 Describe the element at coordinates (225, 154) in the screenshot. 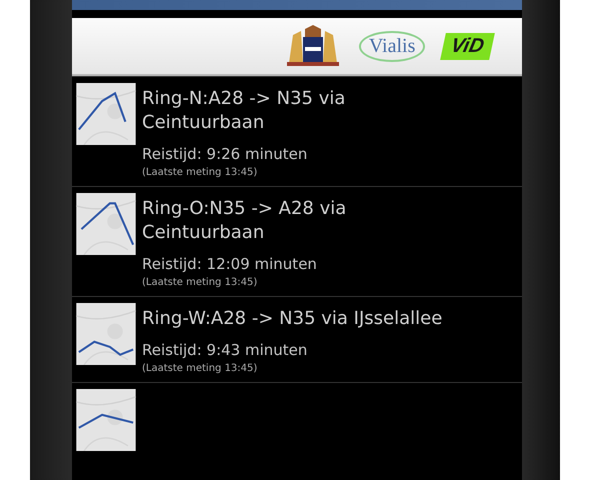

I see `travel-time: Reistijd: 9:26 minuten` at that location.